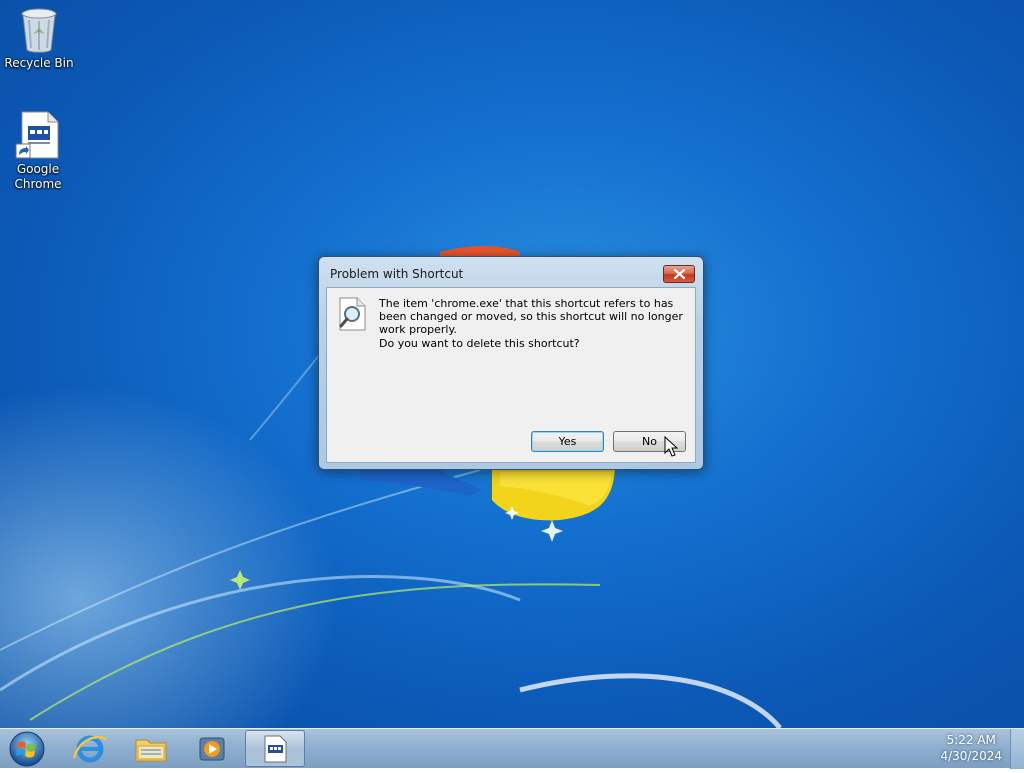  Describe the element at coordinates (971, 740) in the screenshot. I see `clock-time: 5:22 AM` at that location.